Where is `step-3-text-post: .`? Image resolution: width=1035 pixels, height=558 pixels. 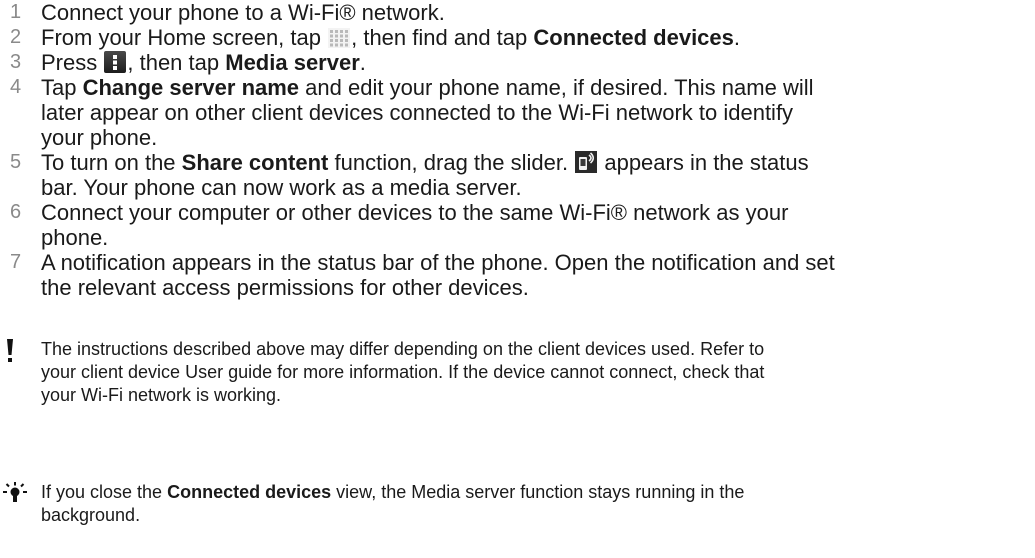 step-3-text-post: . is located at coordinates (362, 62).